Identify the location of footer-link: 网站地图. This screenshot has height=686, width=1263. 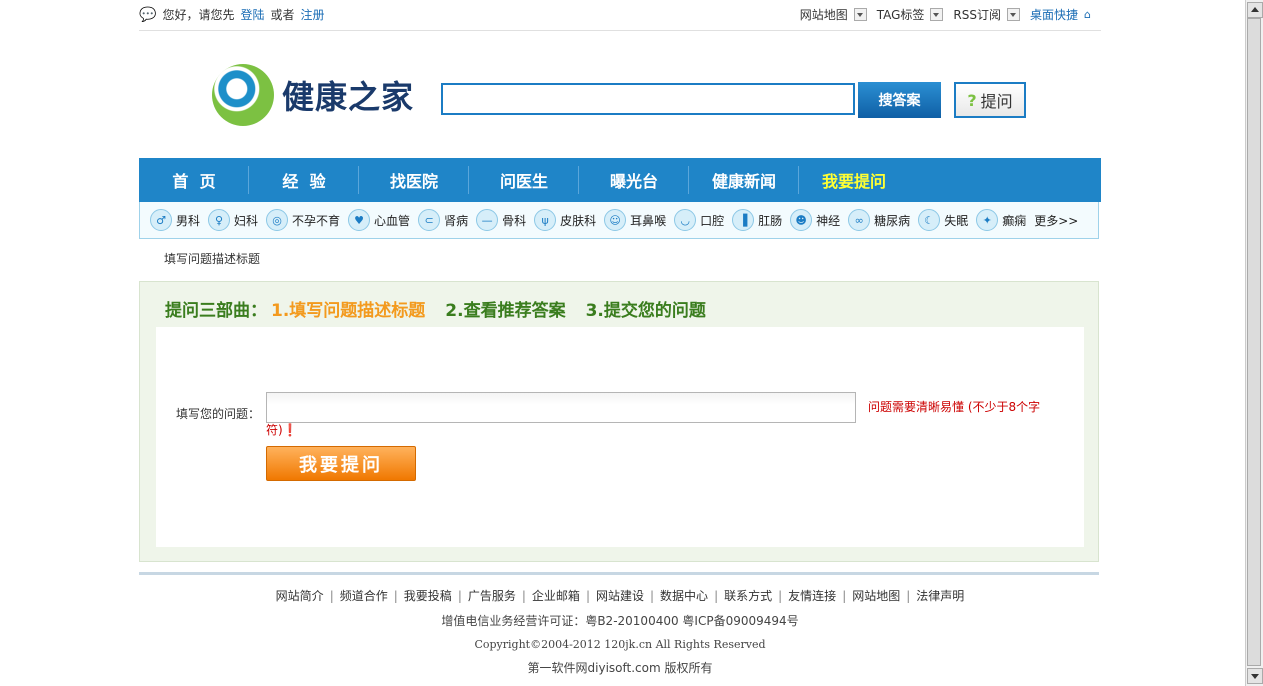
(876, 596).